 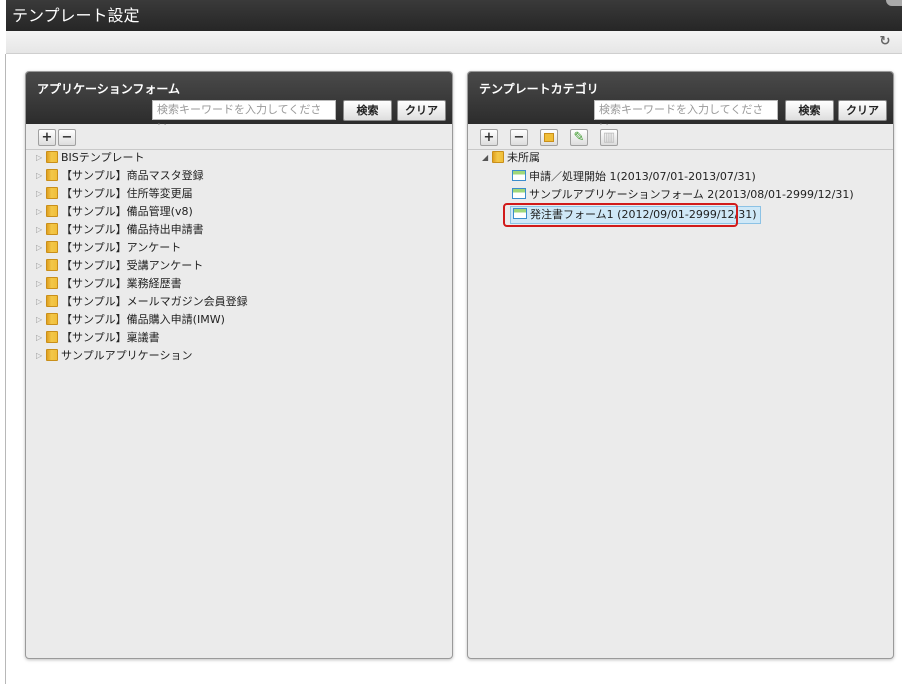 I want to click on tree-item: ▷ BISテンプレート, so click(x=90, y=158).